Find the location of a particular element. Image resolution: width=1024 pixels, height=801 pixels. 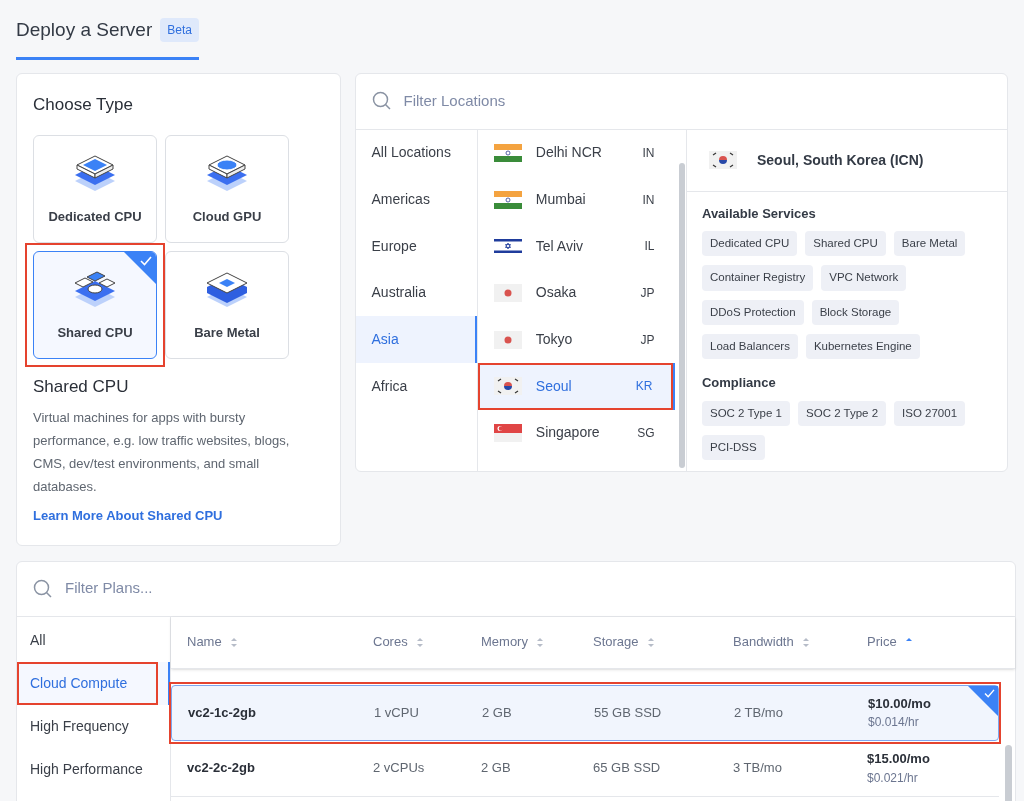

table-cell-text: vc2-1c-2gb is located at coordinates (222, 712).